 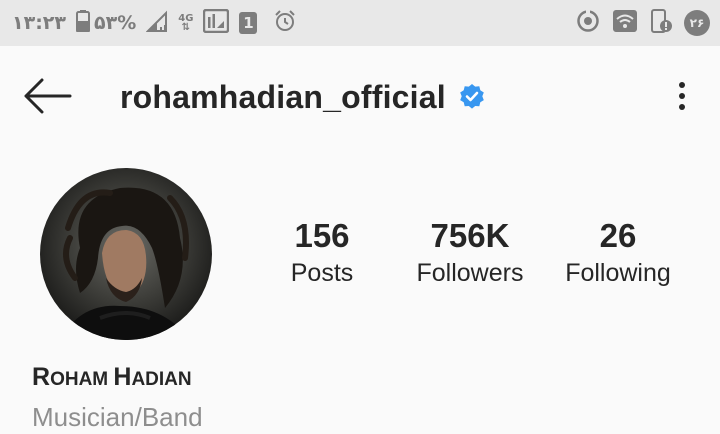 I want to click on stat-posts-count: 156, so click(x=322, y=235).